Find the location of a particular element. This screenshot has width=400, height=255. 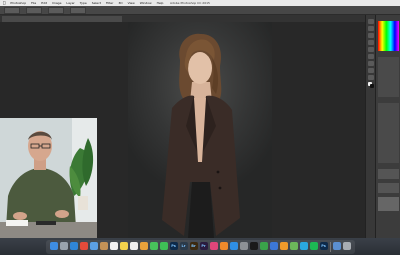

terminal-icon is located at coordinates (253, 245).